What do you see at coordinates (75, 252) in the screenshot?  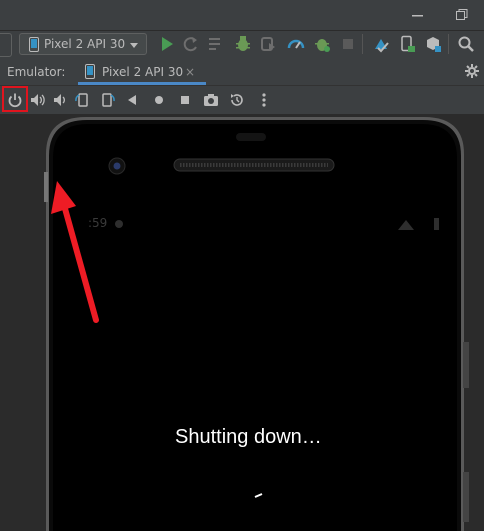 I see `annotation-arrow` at bounding box center [75, 252].